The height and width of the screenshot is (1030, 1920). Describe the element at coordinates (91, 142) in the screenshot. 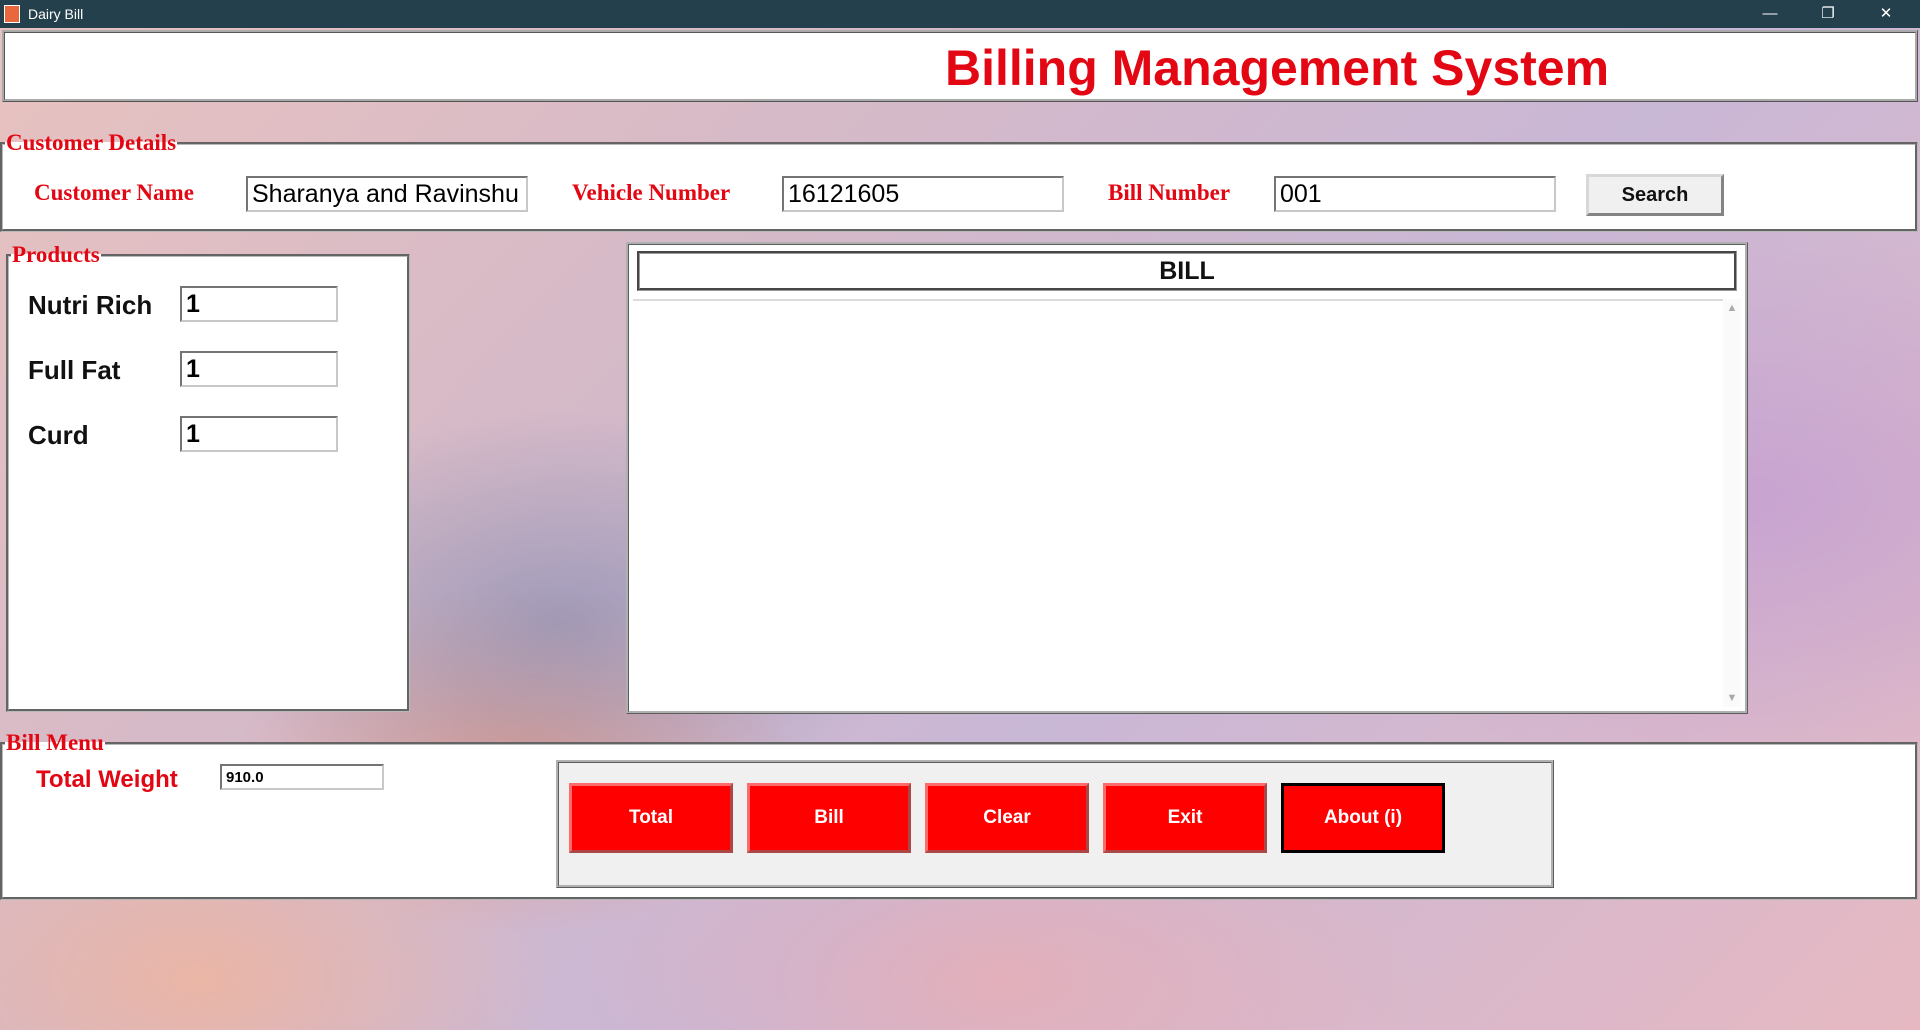

I see `customer-details-legend: Customer Details` at that location.